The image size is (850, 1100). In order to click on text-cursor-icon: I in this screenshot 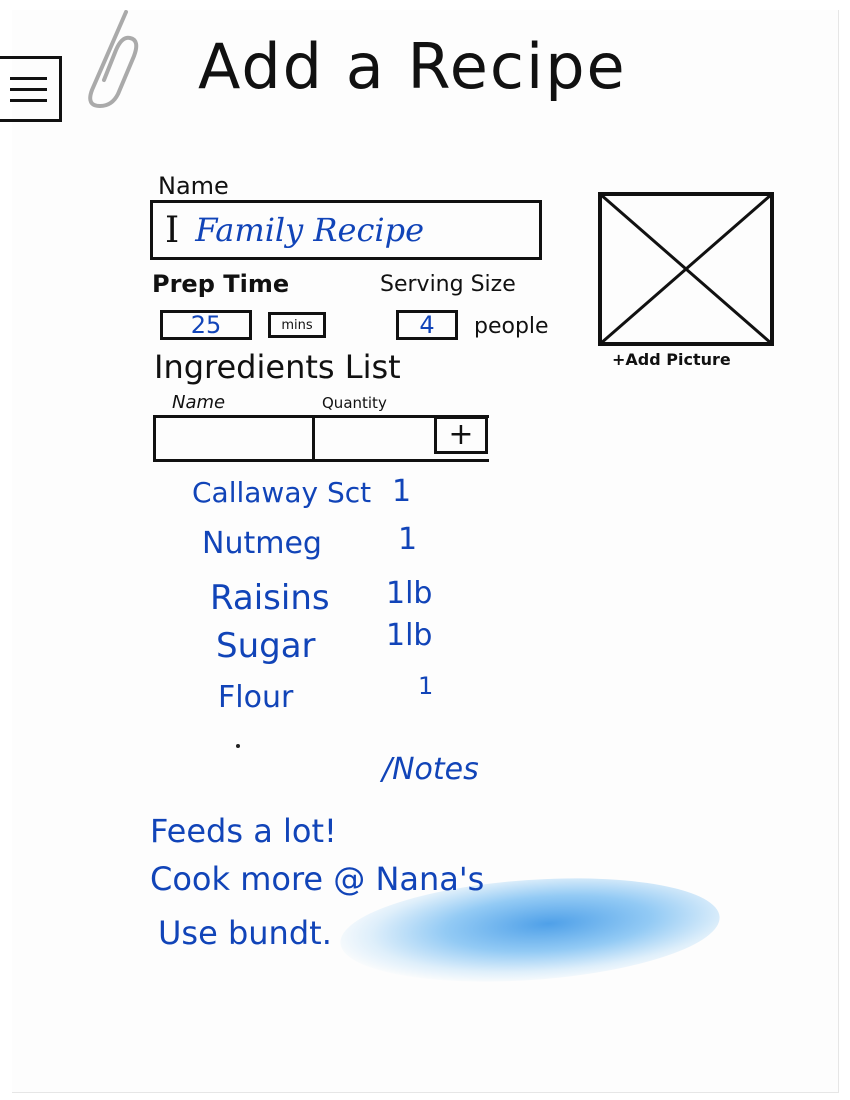, I will do `click(172, 230)`.